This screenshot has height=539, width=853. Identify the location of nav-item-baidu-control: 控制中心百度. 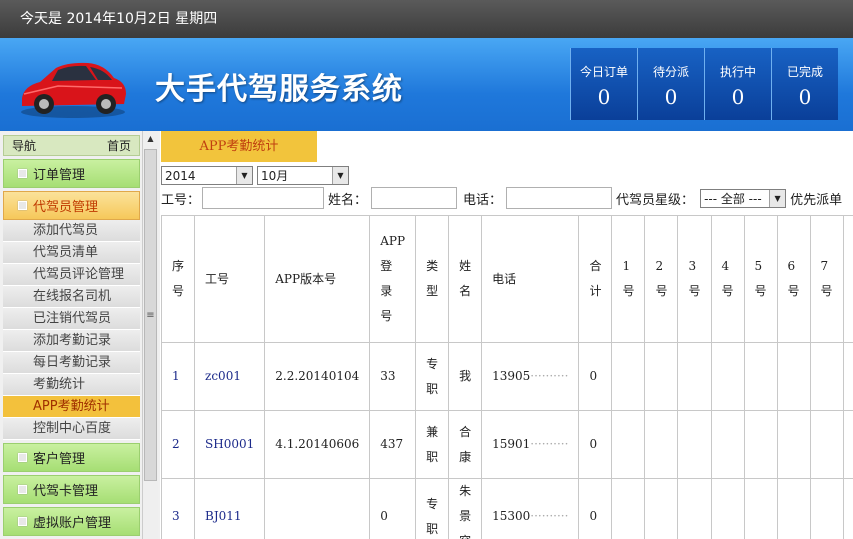
(71, 429).